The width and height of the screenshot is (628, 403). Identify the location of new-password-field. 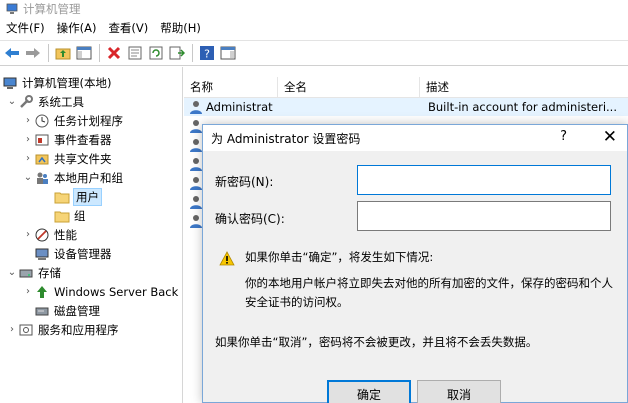
(484, 180).